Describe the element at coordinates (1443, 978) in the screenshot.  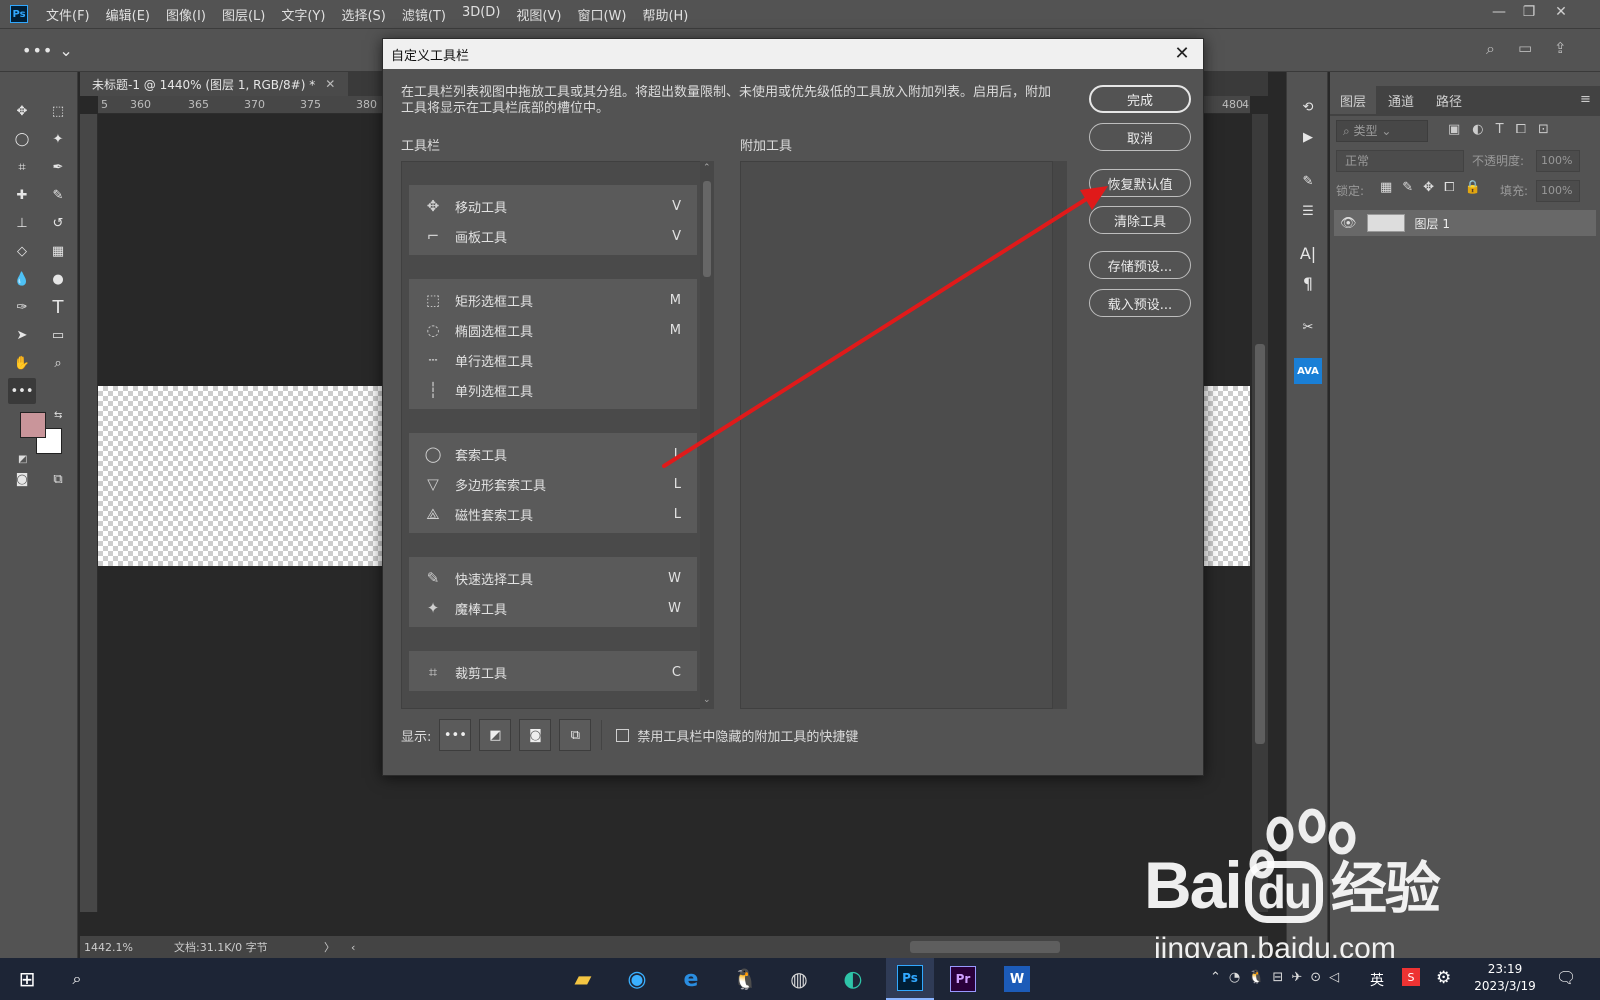
I see `settings-gear-icon: ⚙` at that location.